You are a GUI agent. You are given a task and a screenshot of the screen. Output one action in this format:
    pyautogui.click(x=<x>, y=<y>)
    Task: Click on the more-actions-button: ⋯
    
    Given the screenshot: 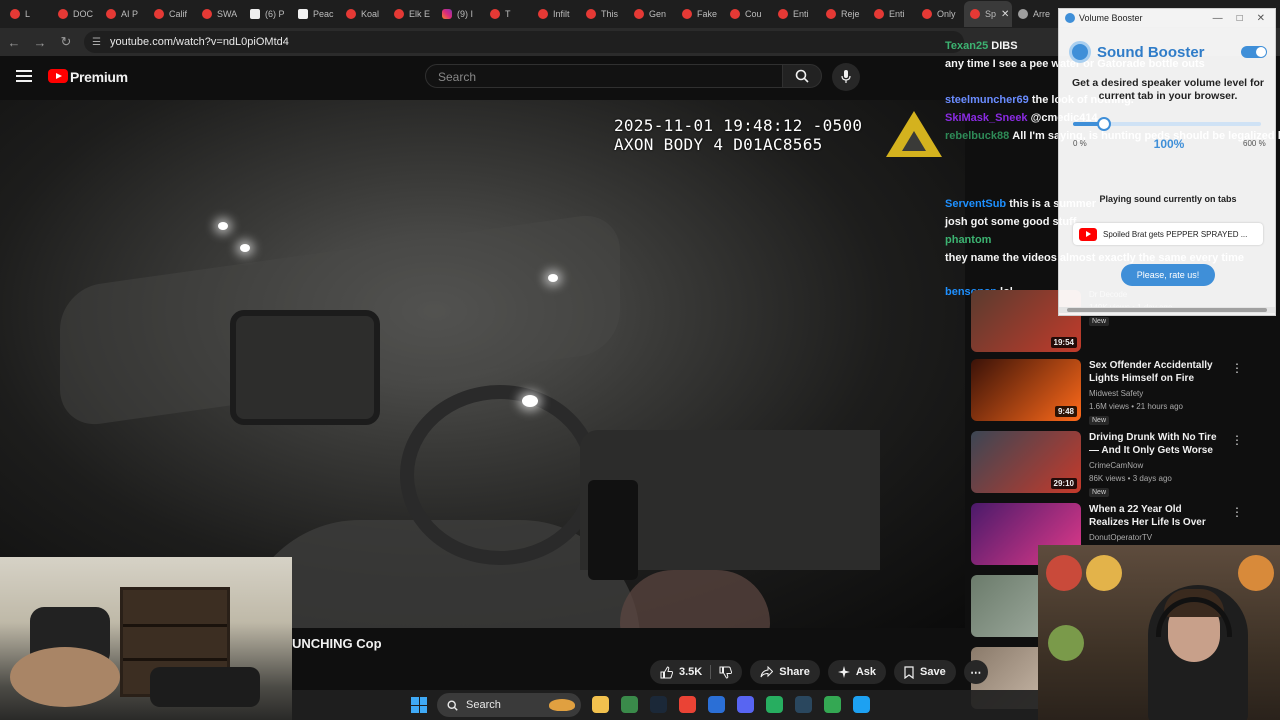 What is the action you would take?
    pyautogui.click(x=975, y=672)
    